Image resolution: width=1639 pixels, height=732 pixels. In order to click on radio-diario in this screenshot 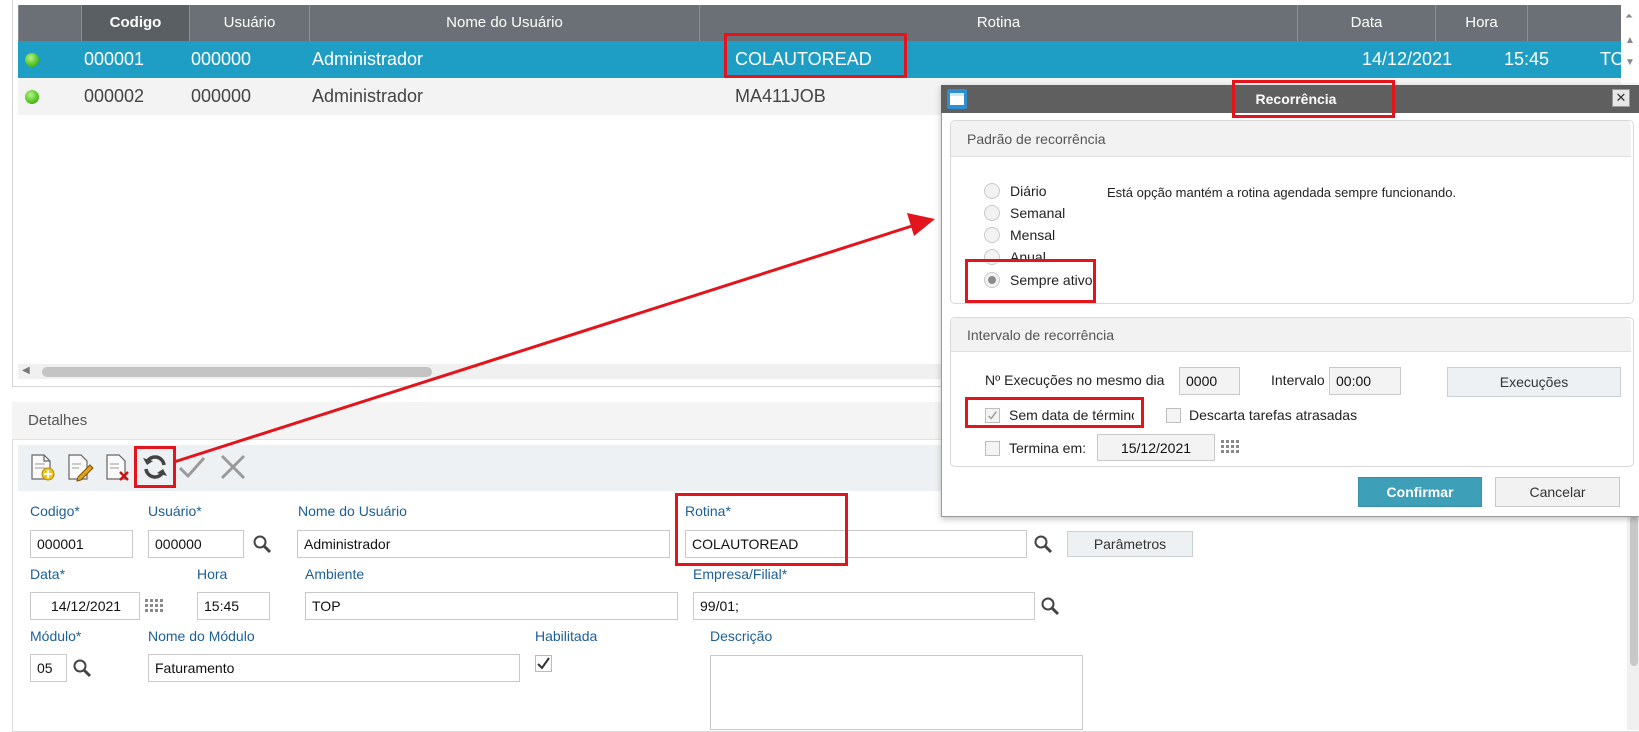, I will do `click(992, 191)`.